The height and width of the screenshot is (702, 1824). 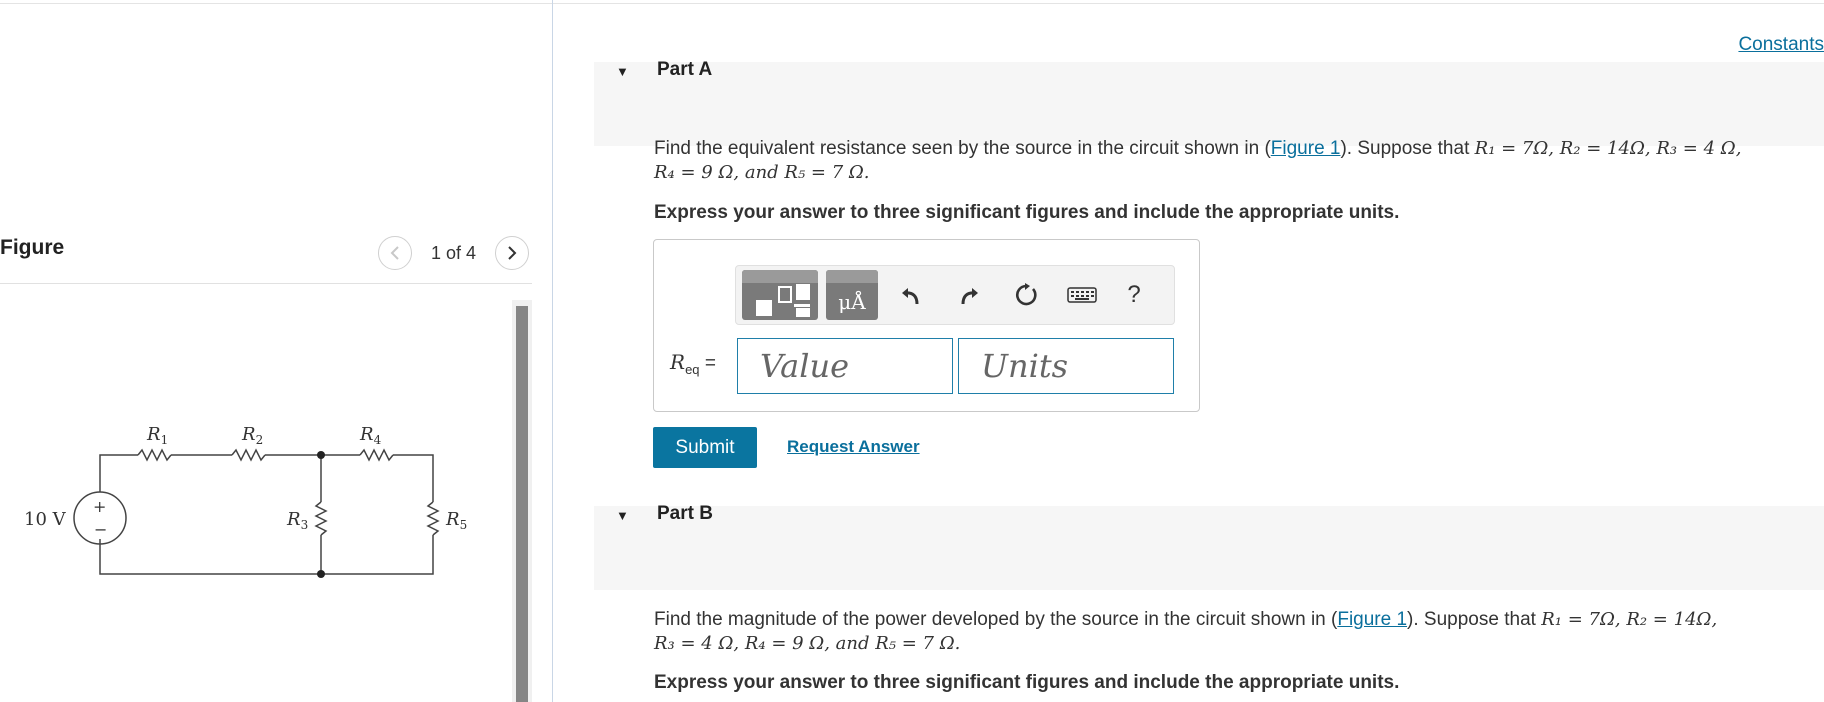 What do you see at coordinates (45, 519) in the screenshot?
I see `source-voltage-label: 10 V` at bounding box center [45, 519].